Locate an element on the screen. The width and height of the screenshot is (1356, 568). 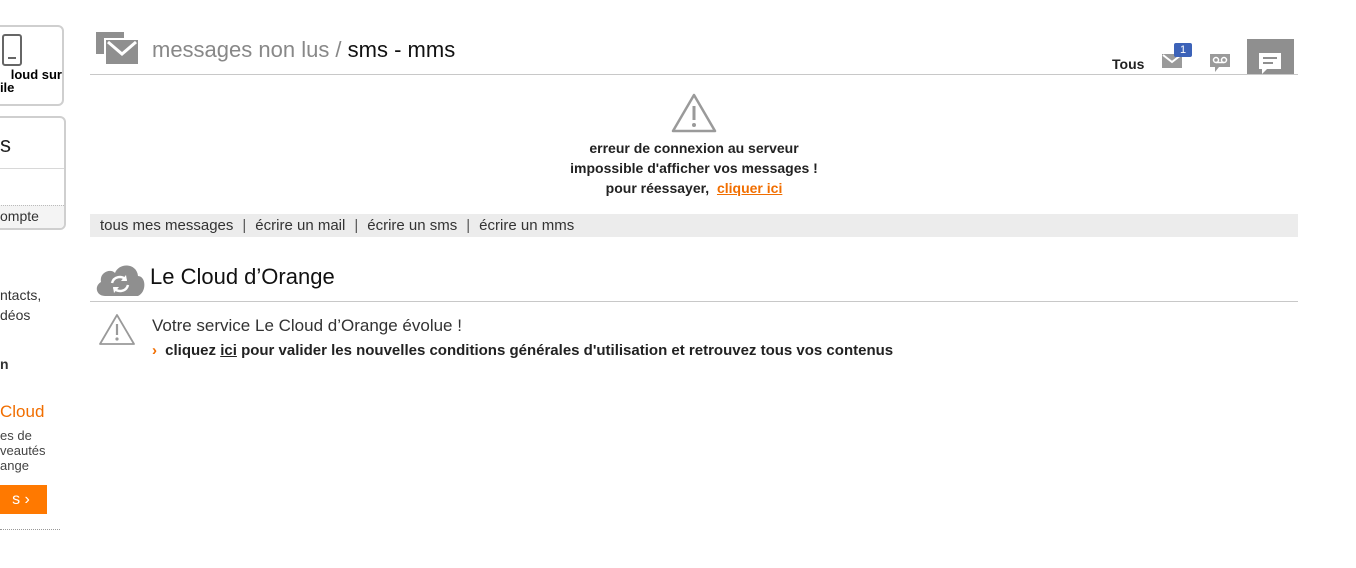
all-messages-link: tous mes messages is located at coordinates (166, 225).